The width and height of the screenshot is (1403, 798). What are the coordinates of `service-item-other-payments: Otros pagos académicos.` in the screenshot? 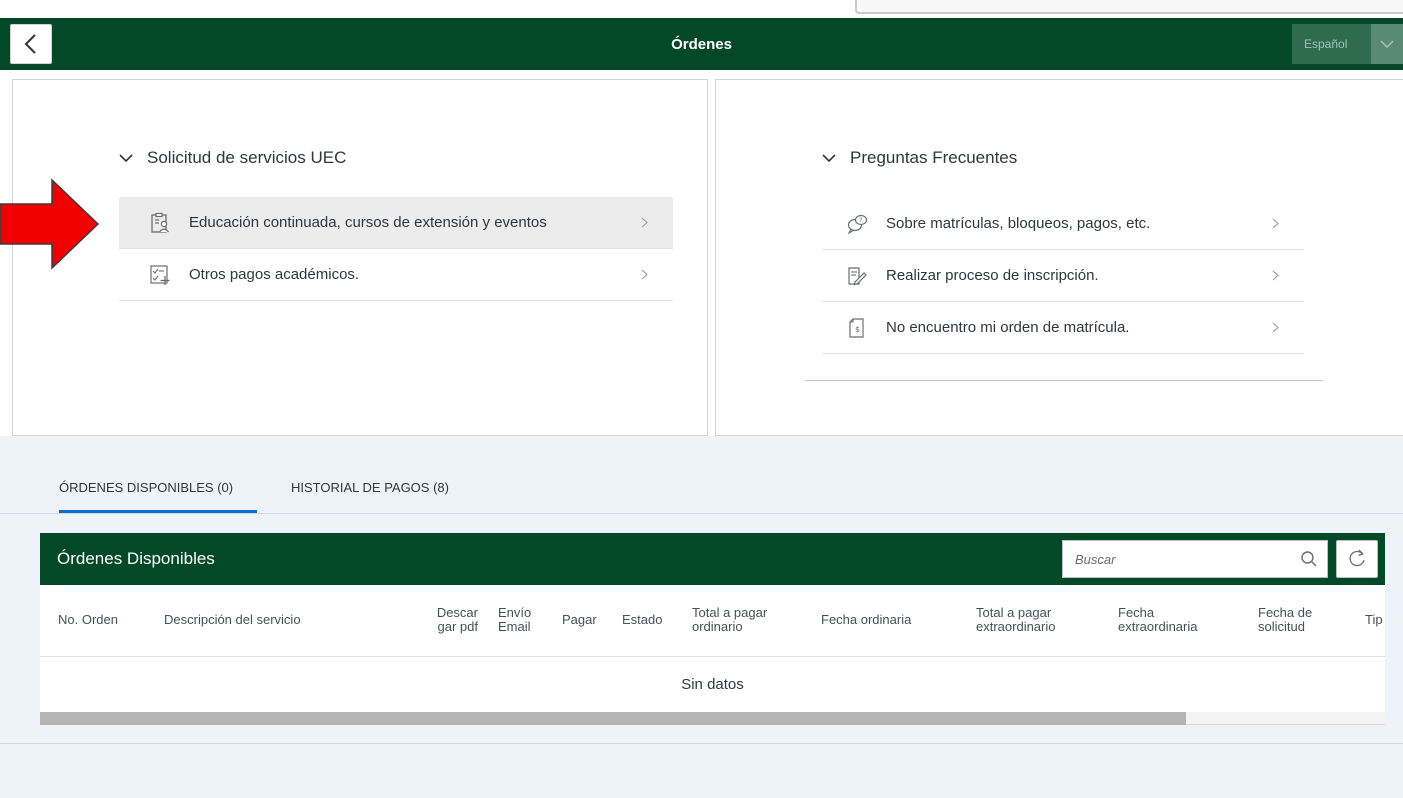 It's located at (396, 275).